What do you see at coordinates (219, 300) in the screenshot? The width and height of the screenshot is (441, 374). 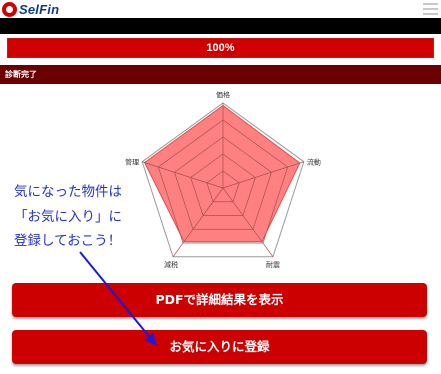 I see `show-pdf-results-button: PDFで詳細結果を表示` at bounding box center [219, 300].